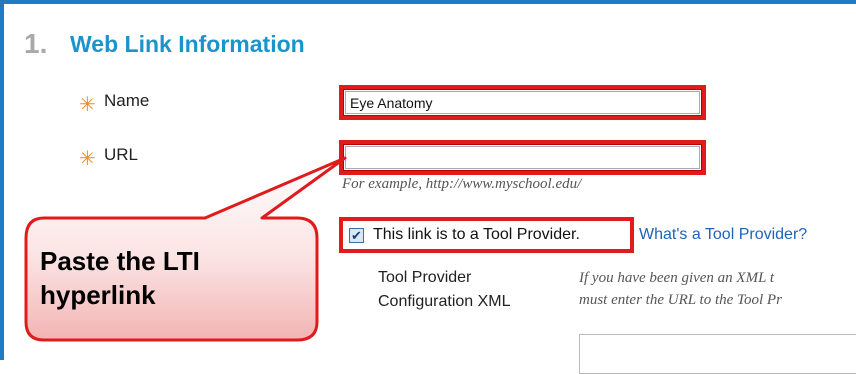 The height and width of the screenshot is (374, 856). What do you see at coordinates (723, 235) in the screenshot?
I see `whats-a-tool-provider-link: What's a Tool Provider?` at bounding box center [723, 235].